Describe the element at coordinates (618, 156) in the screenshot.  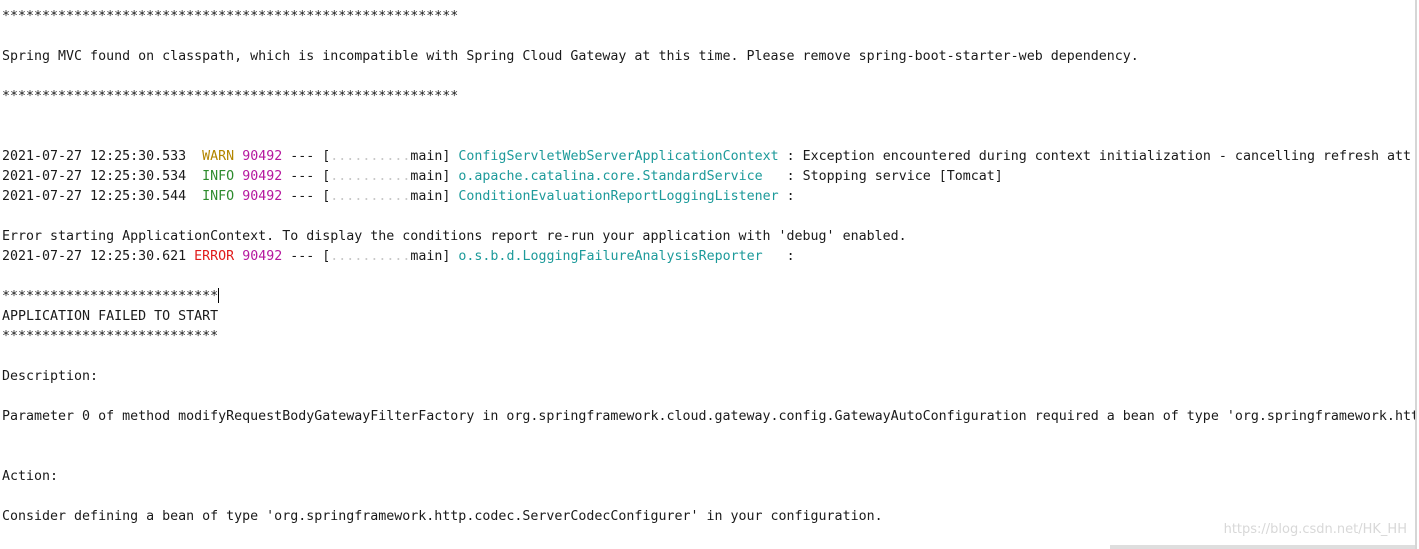
I see `log-logger: ConfigServletWebServerApplicationContext` at that location.